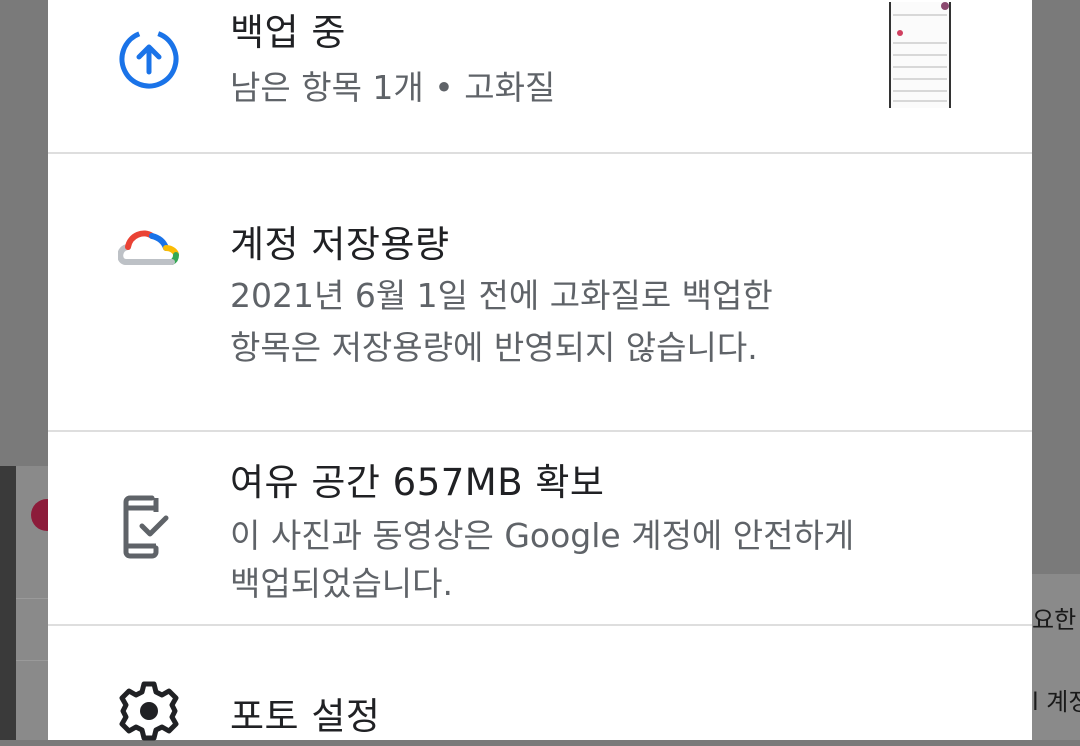  I want to click on free-up-space-description-line-2: 백업되었습니다., so click(342, 583).